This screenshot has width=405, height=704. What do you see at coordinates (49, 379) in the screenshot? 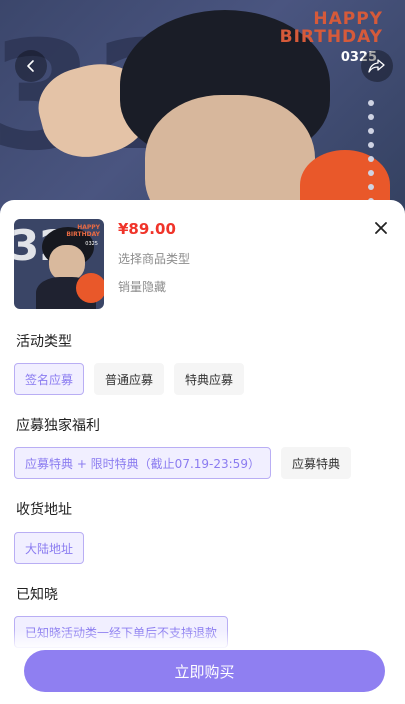
I see `option-signed-raffle: 签名应募` at bounding box center [49, 379].